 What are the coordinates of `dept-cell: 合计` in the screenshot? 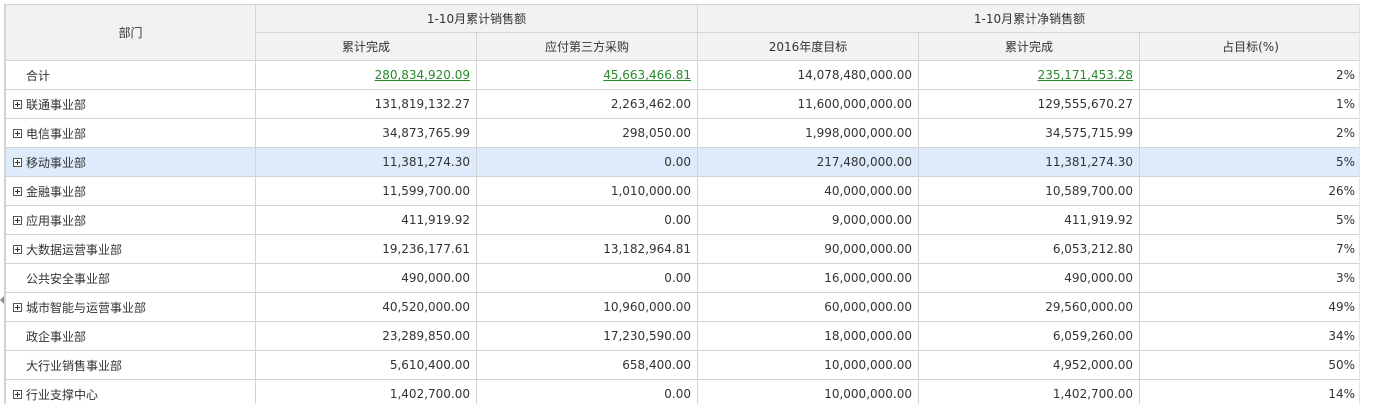 It's located at (130, 75).